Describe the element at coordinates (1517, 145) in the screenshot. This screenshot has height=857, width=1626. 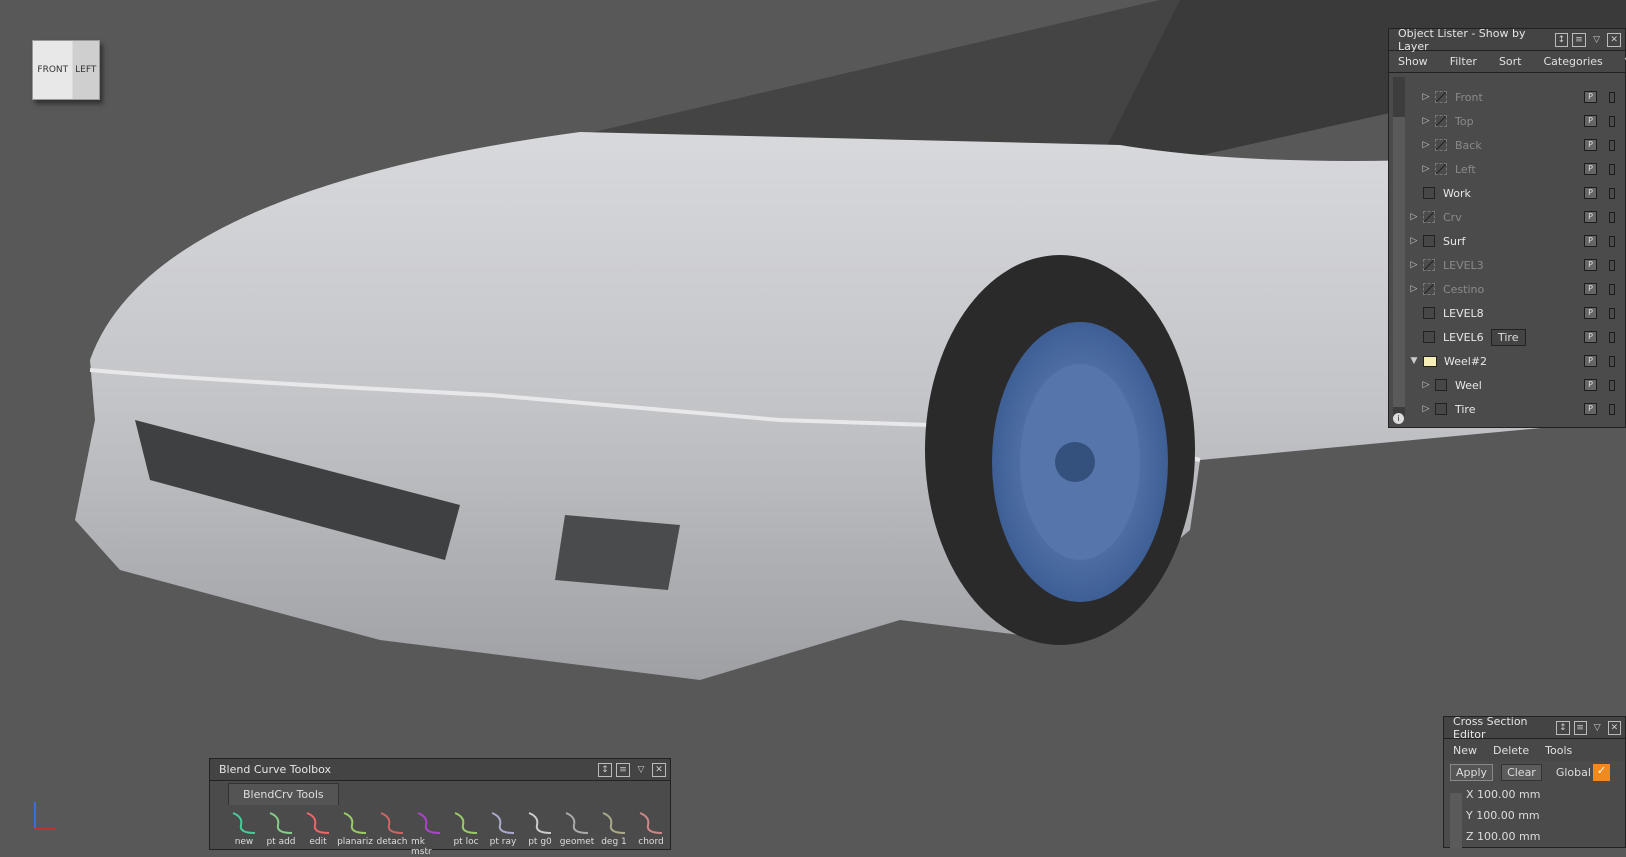
I see `layer-row: ▷ Back P` at that location.